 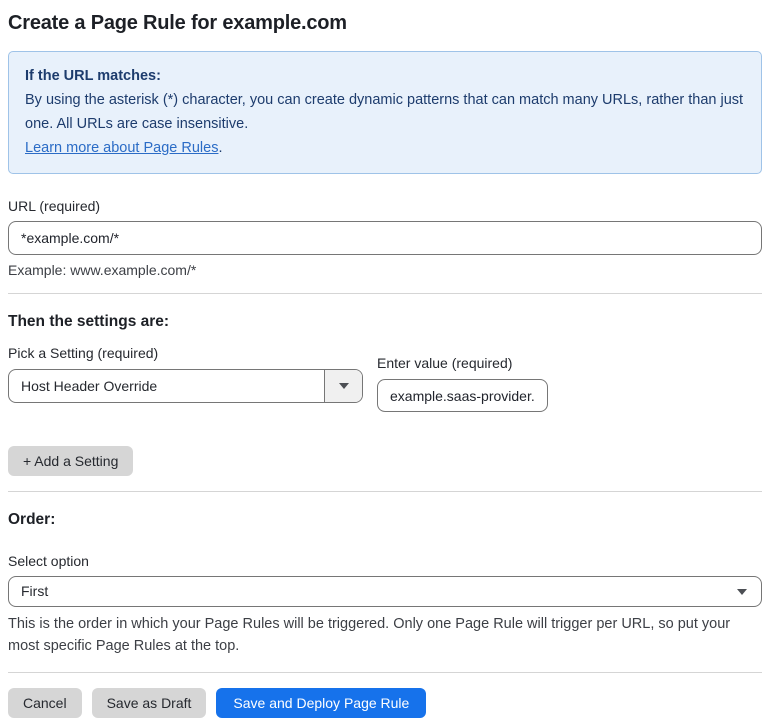 What do you see at coordinates (83, 353) in the screenshot?
I see `setting-select-label: Pick a Setting (required)` at bounding box center [83, 353].